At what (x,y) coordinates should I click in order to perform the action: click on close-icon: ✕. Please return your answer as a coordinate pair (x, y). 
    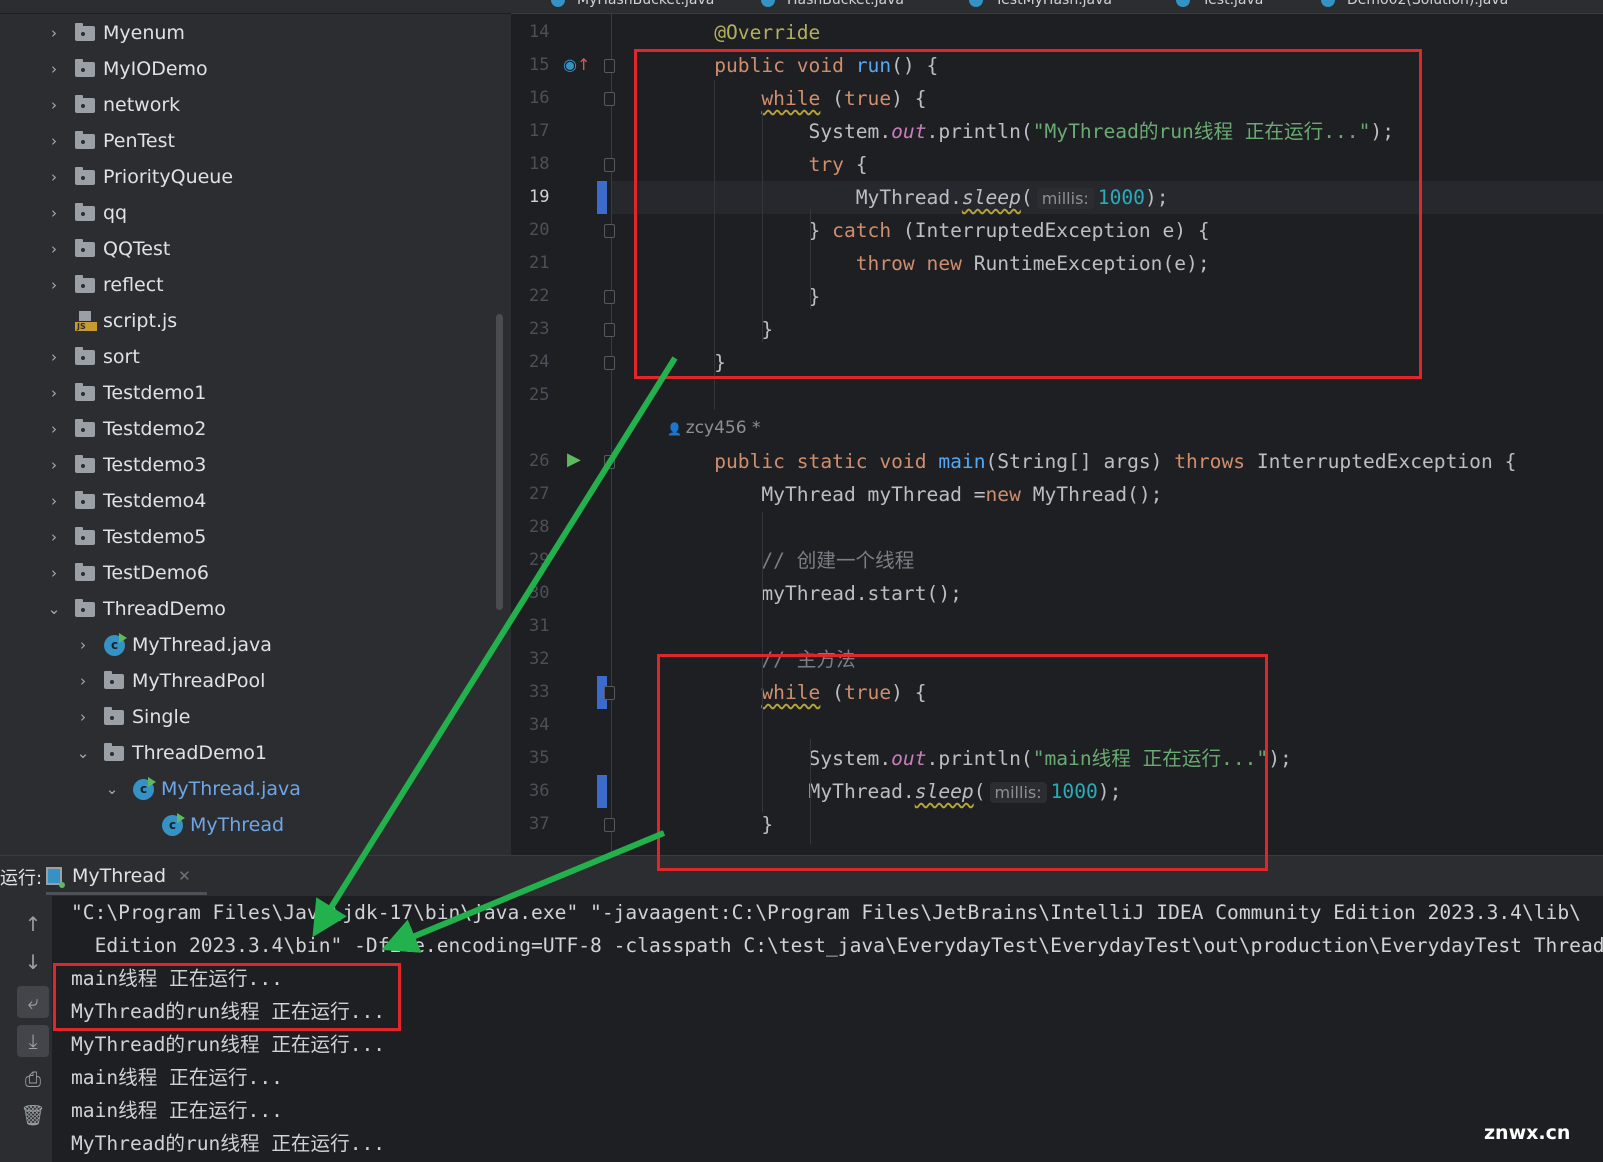
    Looking at the image, I should click on (184, 876).